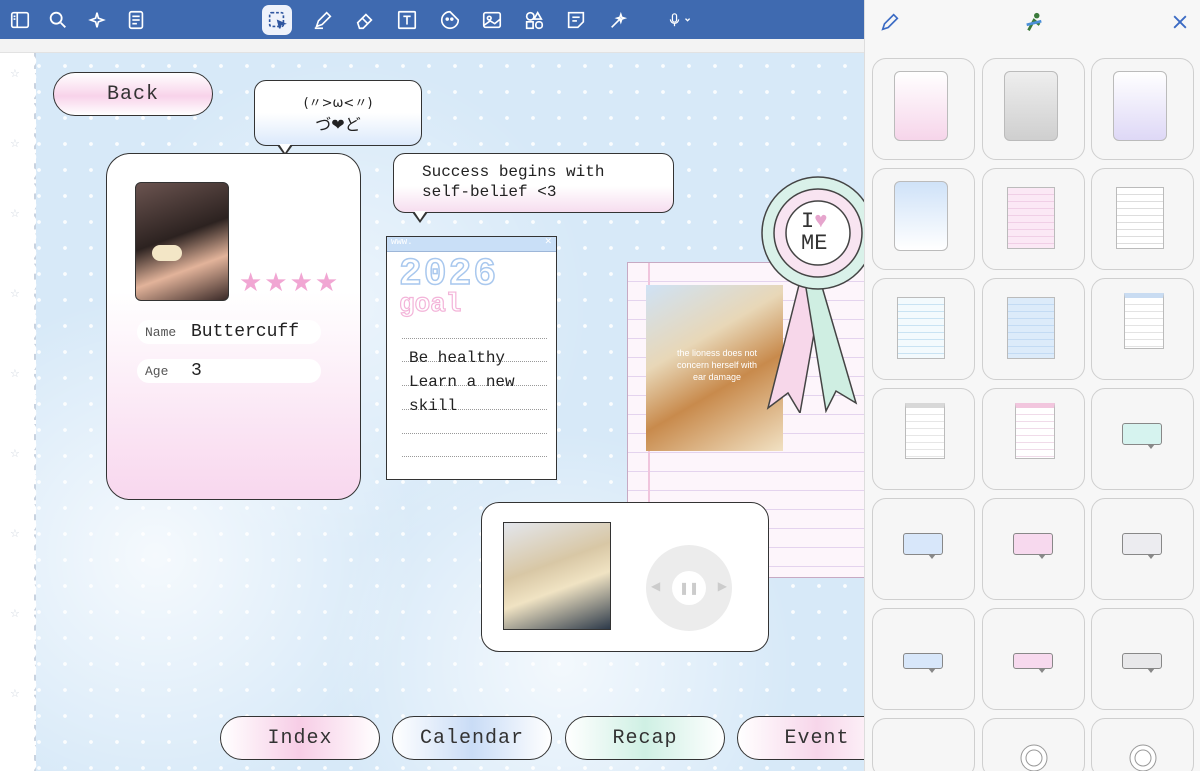  I want to click on eraser-icon, so click(365, 20).